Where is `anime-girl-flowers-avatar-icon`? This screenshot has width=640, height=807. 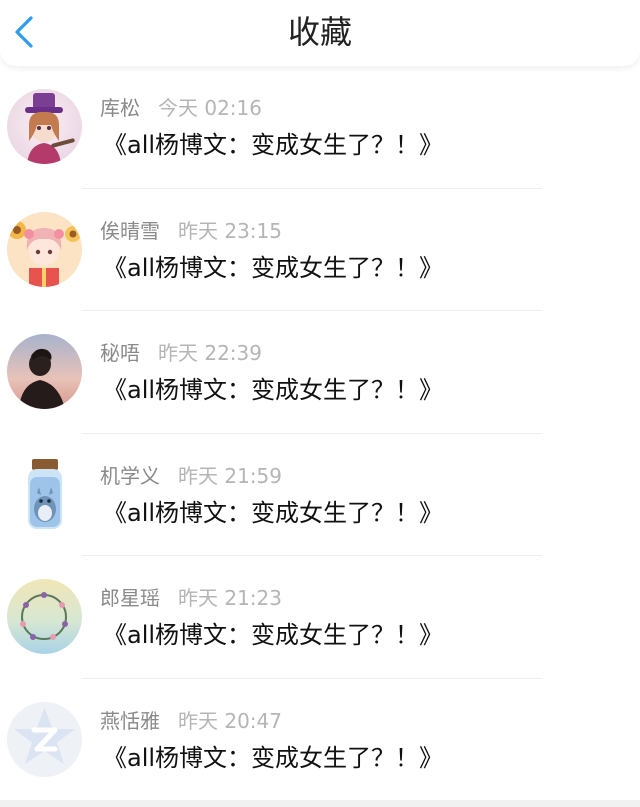
anime-girl-flowers-avatar-icon is located at coordinates (44, 249).